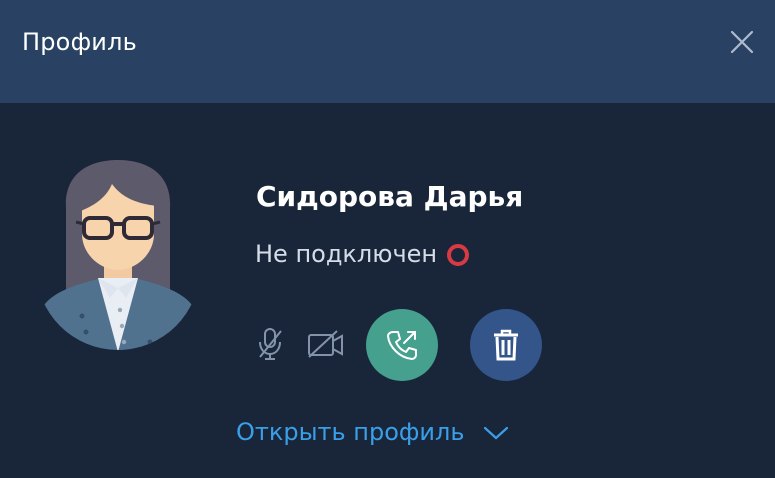 The image size is (775, 478). I want to click on camera-toggle-button, so click(326, 344).